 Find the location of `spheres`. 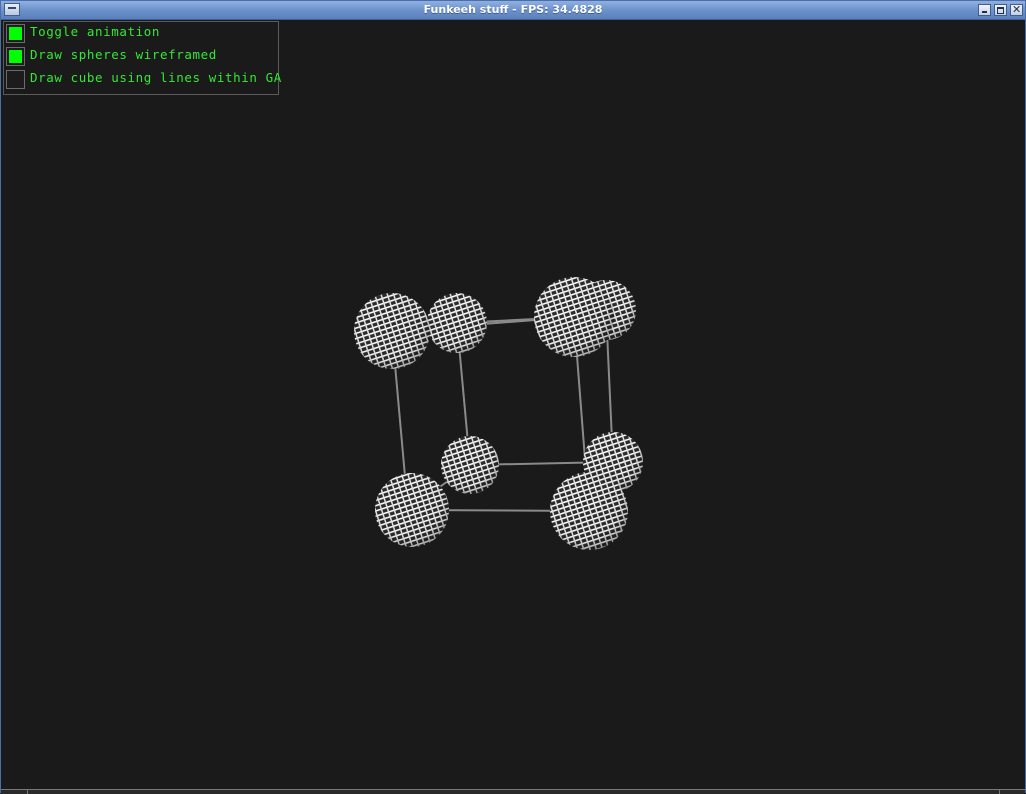

spheres is located at coordinates (498, 413).